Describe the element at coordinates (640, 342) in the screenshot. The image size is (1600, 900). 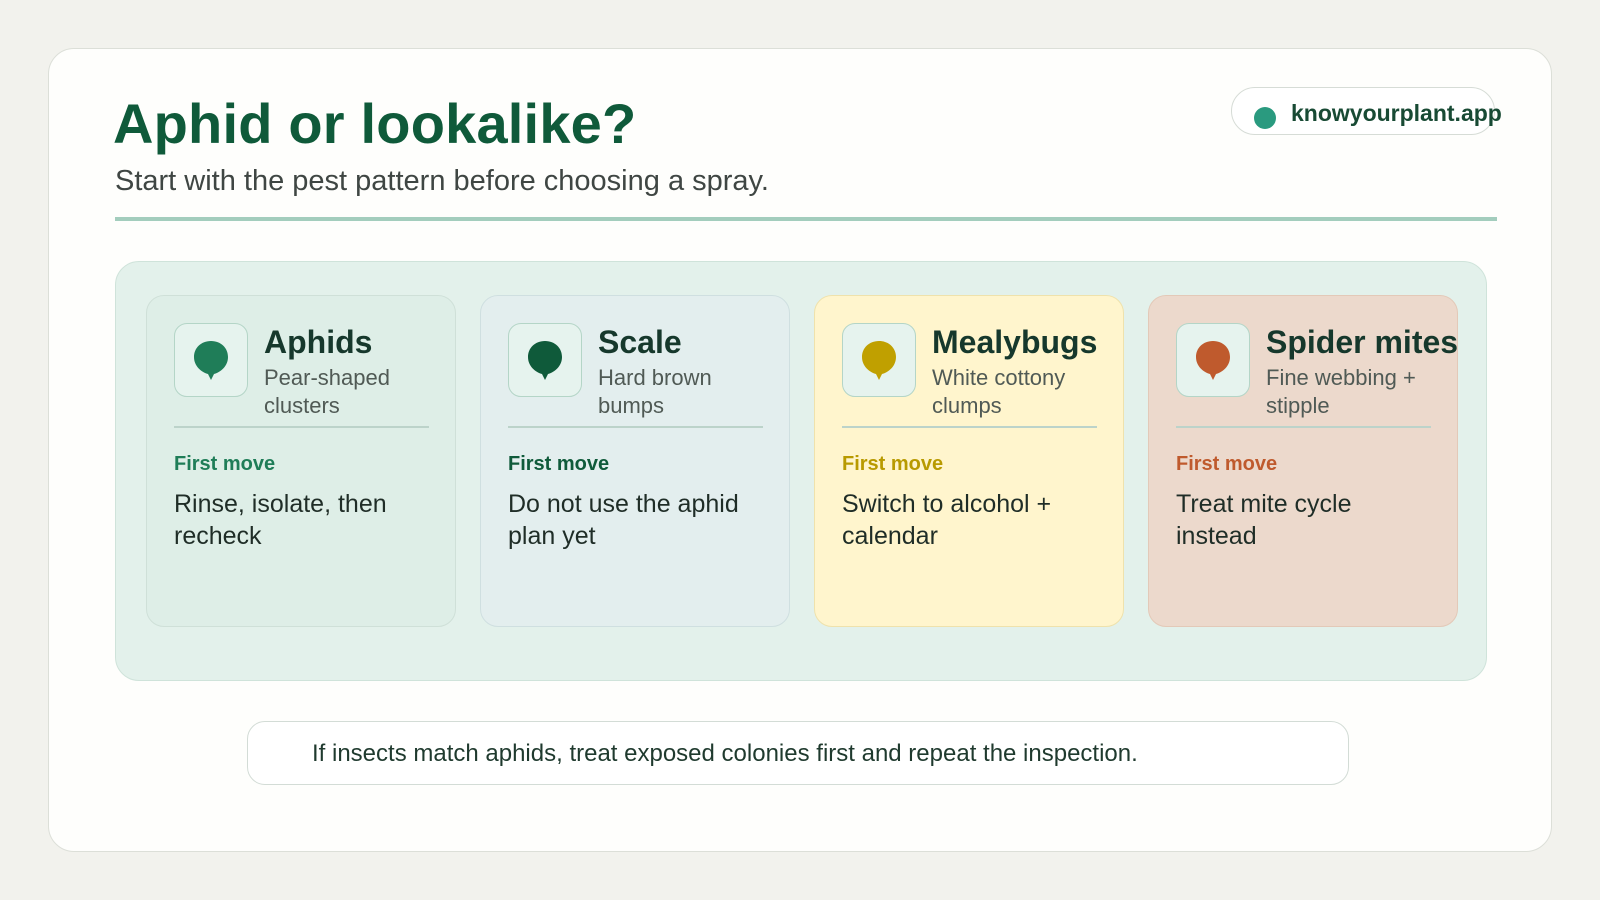
I see `pest-name: Scale` at that location.